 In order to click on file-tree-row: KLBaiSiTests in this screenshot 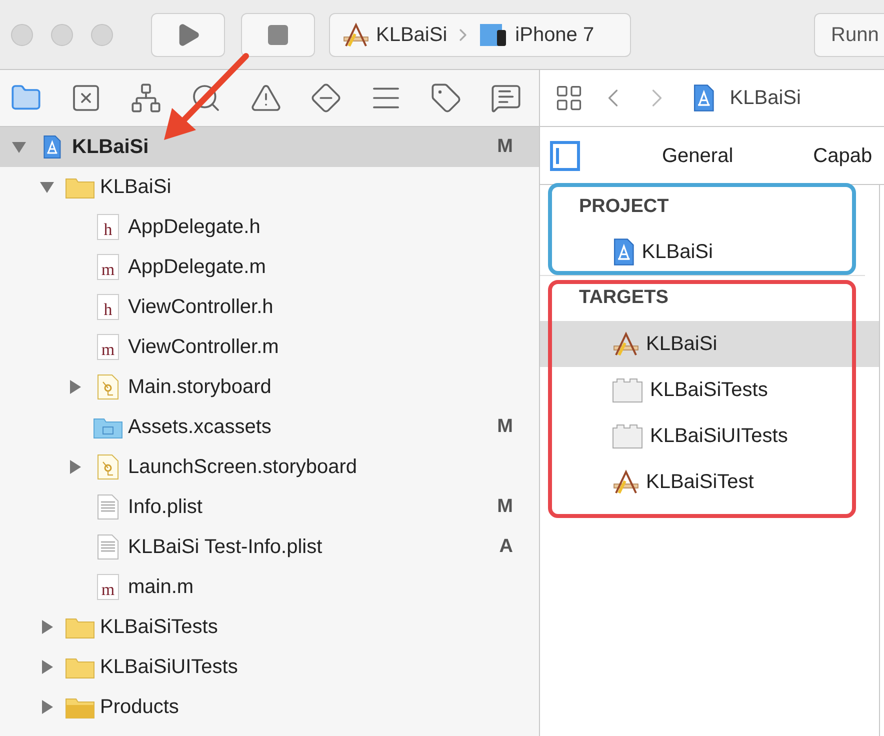, I will do `click(269, 627)`.